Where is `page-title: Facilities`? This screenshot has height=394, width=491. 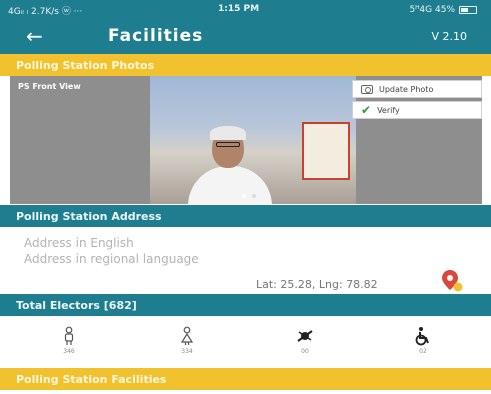
page-title: Facilities is located at coordinates (156, 36).